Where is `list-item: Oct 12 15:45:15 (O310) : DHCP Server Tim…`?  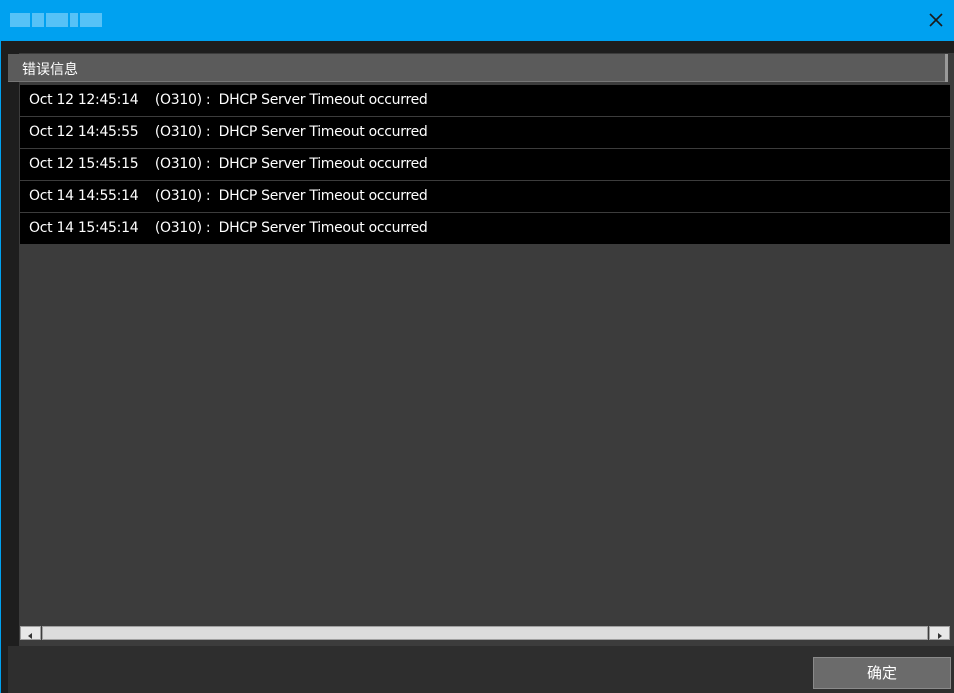
list-item: Oct 12 15:45:15 (O310) : DHCP Server Tim… is located at coordinates (485, 165).